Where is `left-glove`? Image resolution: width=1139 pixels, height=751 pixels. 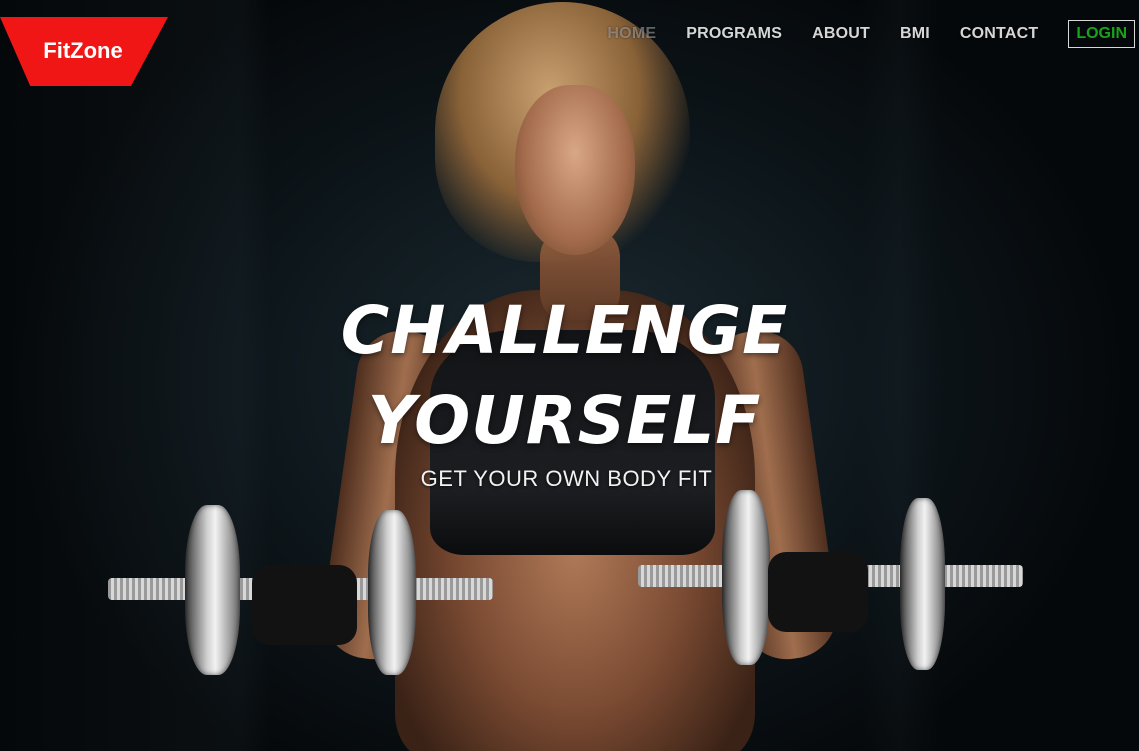 left-glove is located at coordinates (304, 605).